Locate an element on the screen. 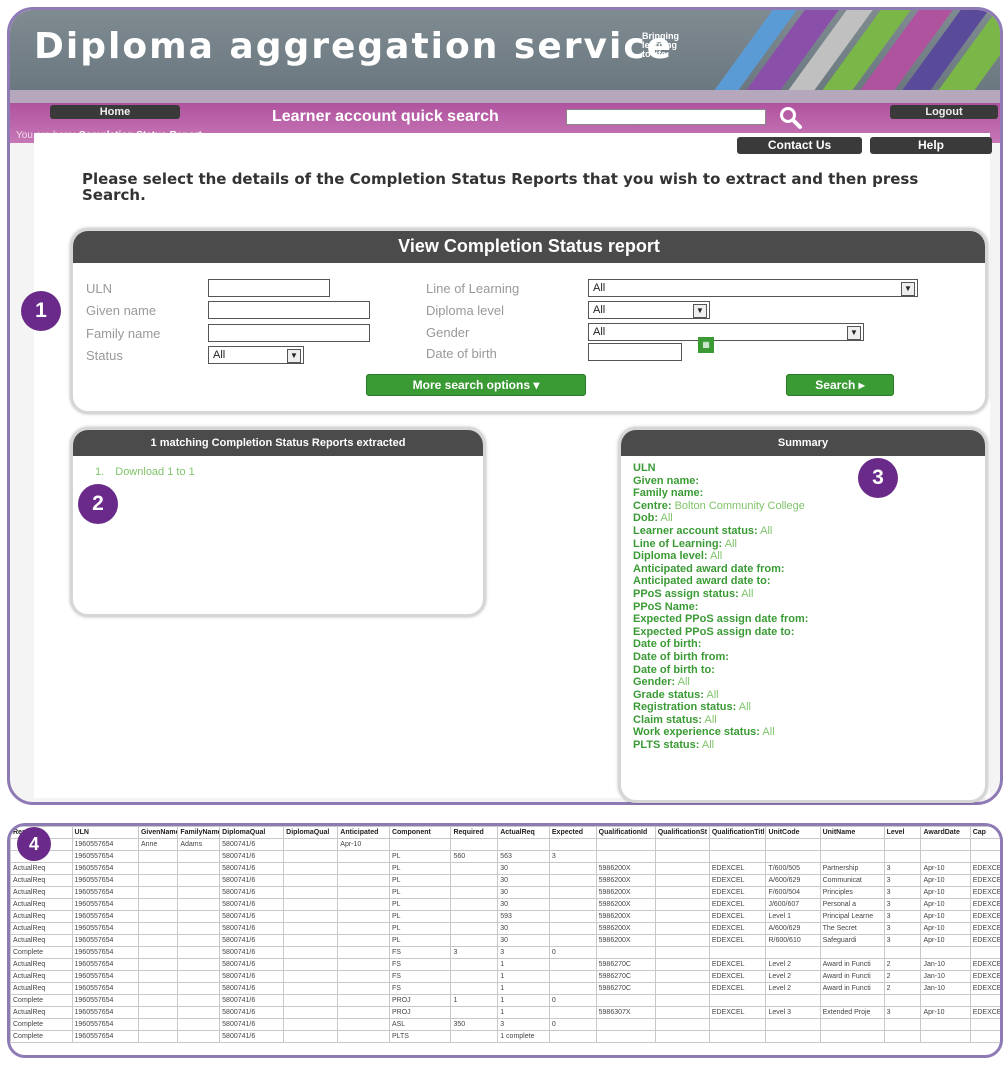 The image size is (1007, 1066). home-button: Home is located at coordinates (115, 112).